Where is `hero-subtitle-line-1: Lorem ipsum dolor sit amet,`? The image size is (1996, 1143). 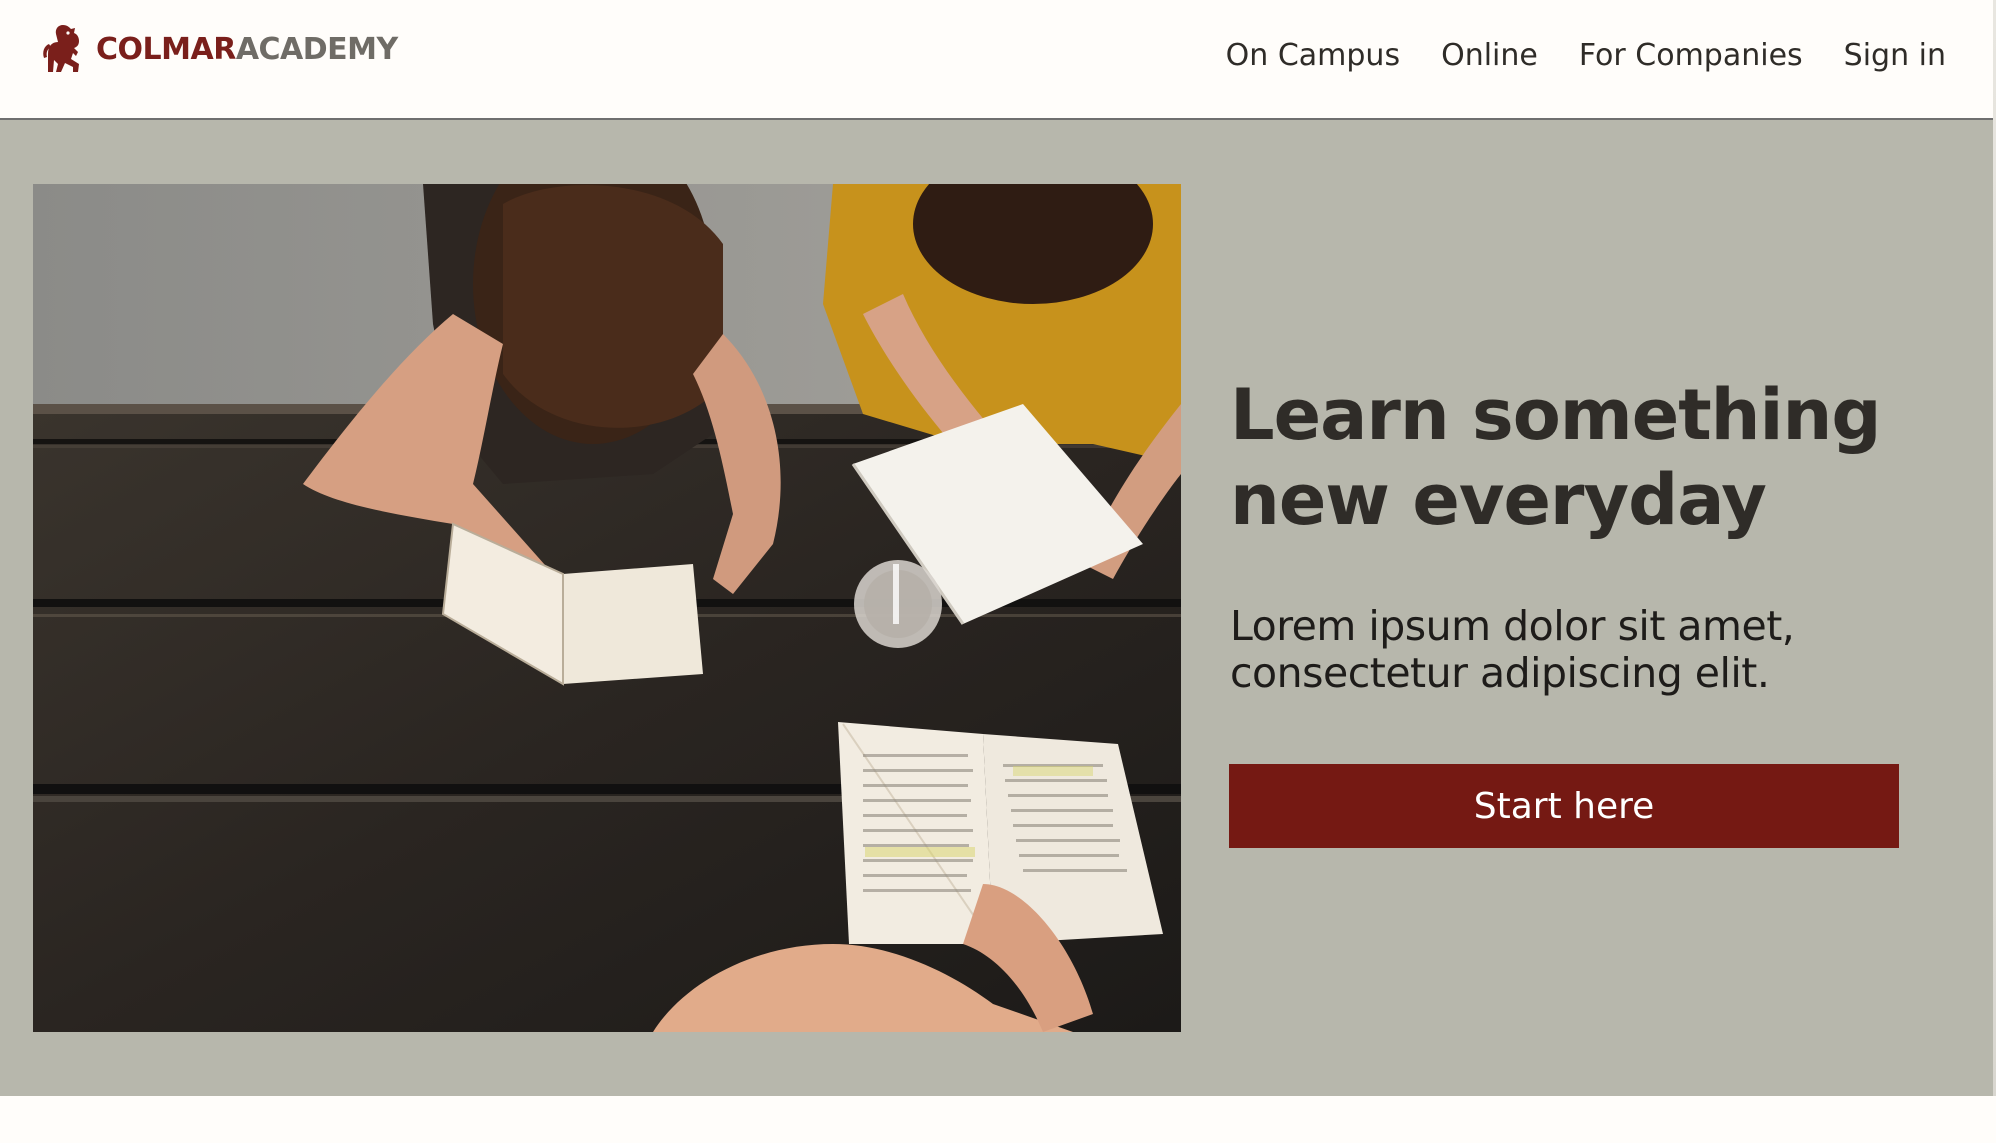 hero-subtitle-line-1: Lorem ipsum dolor sit amet, is located at coordinates (1512, 626).